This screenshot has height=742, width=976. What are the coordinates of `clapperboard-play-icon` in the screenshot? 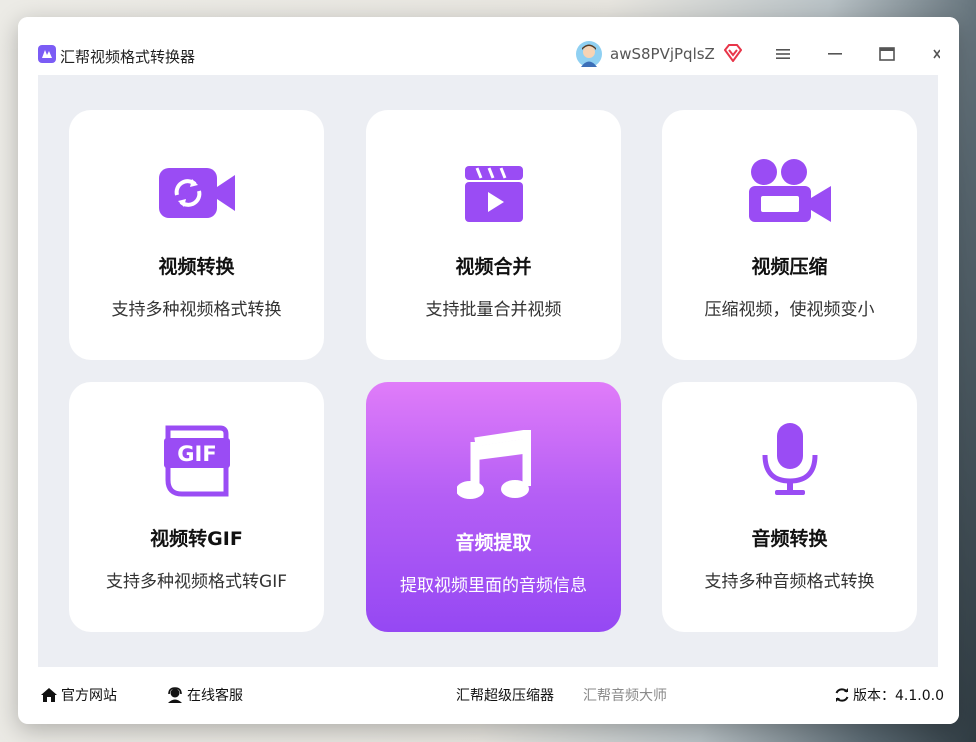 It's located at (494, 193).